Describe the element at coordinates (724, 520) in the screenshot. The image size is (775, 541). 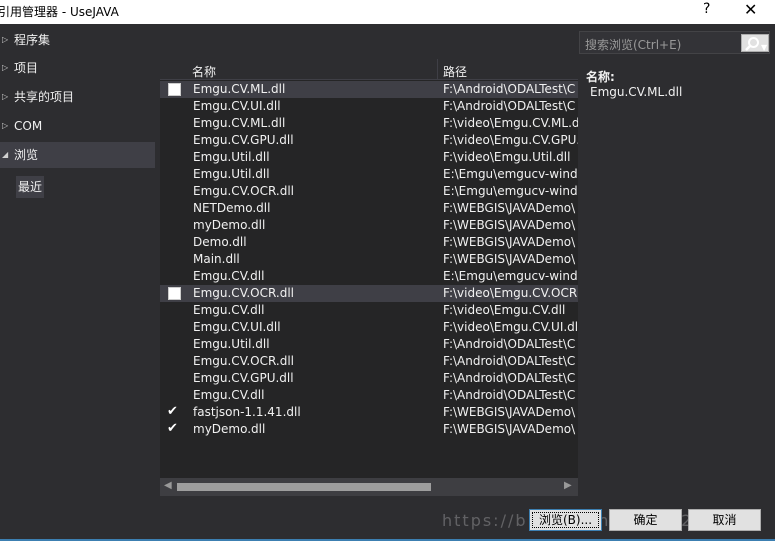
I see `cancel-button: 取消` at that location.